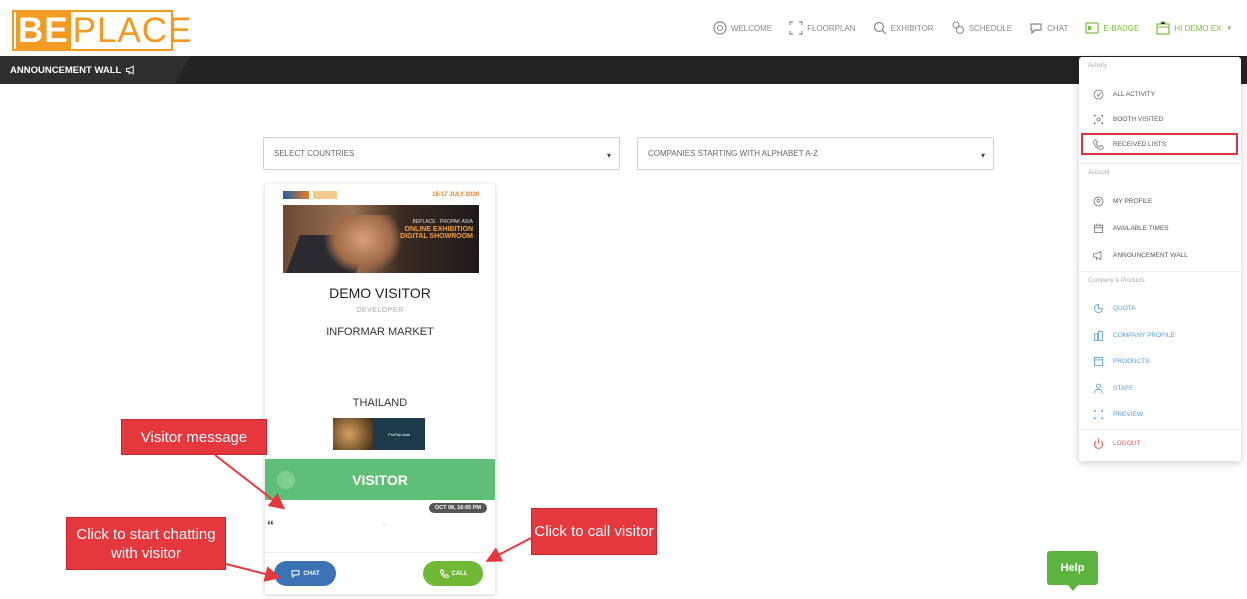 Image resolution: width=1247 pixels, height=599 pixels. Describe the element at coordinates (1138, 119) in the screenshot. I see `menu-booth-visited-label: BOOTH VISITED` at that location.